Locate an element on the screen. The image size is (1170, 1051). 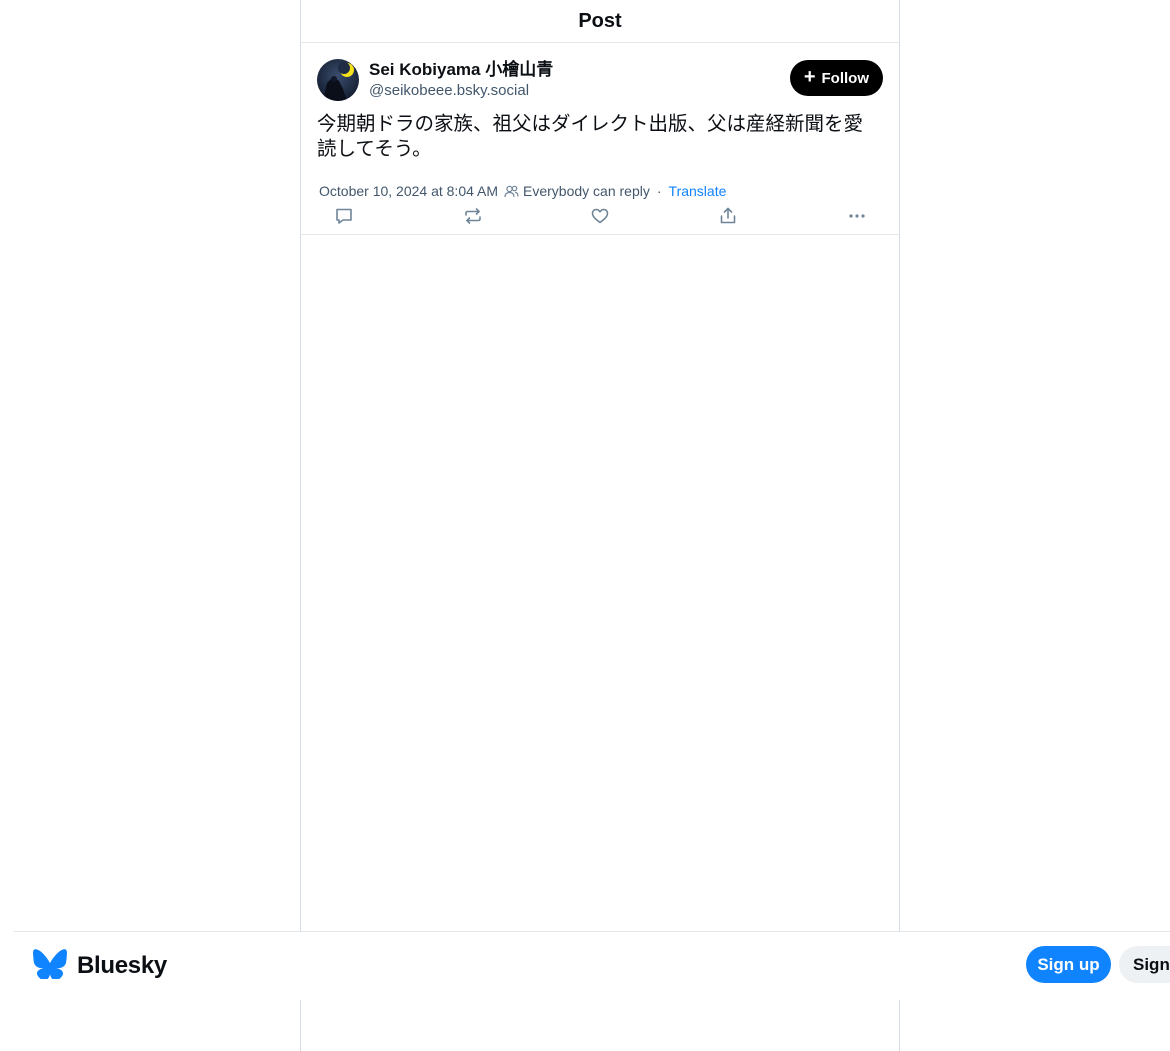
reply-icon is located at coordinates (344, 218).